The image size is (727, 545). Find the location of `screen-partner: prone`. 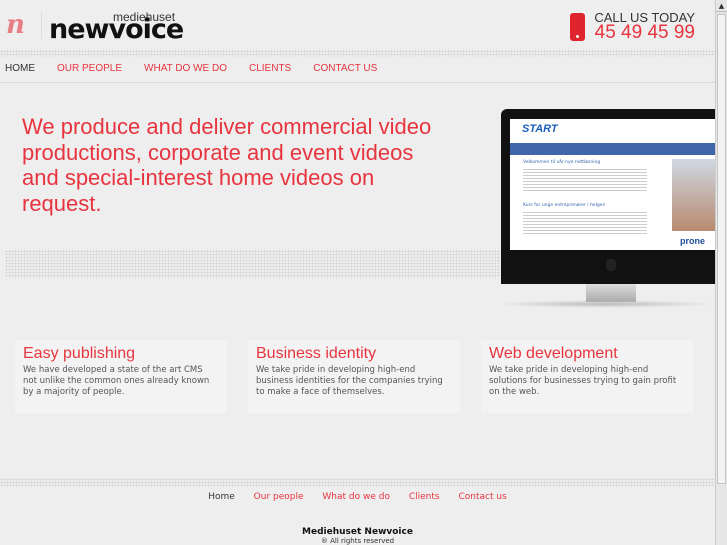

screen-partner: prone is located at coordinates (693, 241).